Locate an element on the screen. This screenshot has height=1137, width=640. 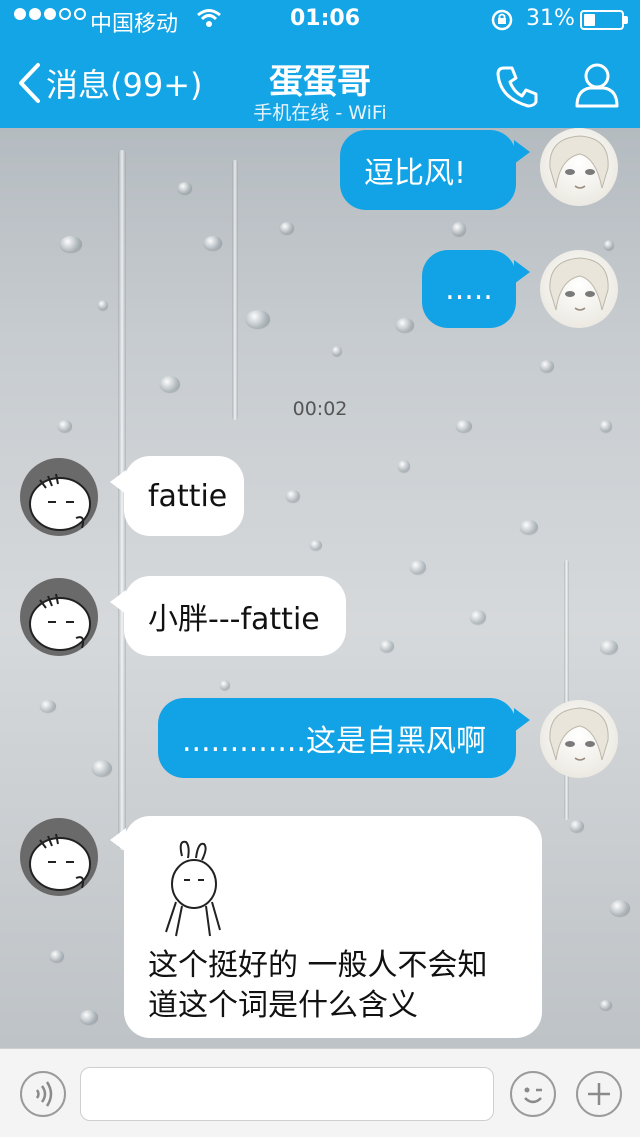
carrier-name: 中国移动 is located at coordinates (134, 24).